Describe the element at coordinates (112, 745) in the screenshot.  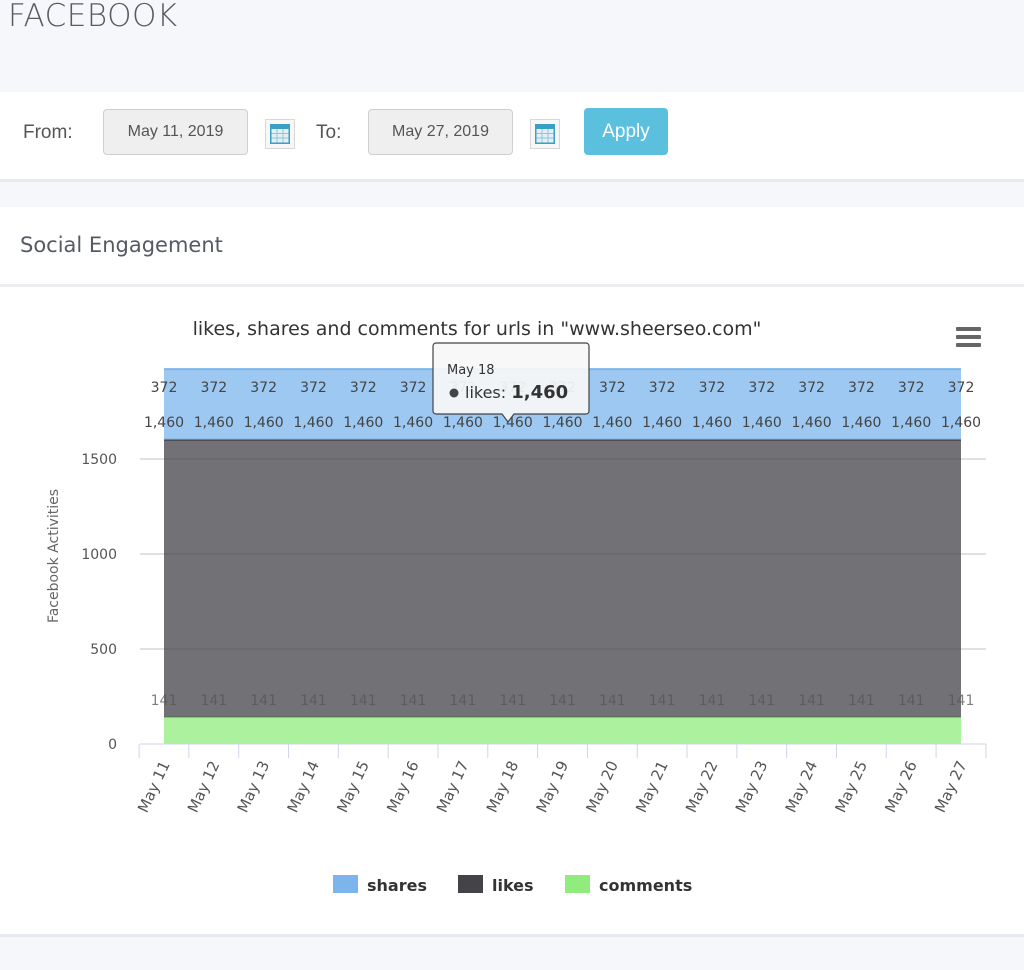
I see `y-tick-label: 0` at that location.